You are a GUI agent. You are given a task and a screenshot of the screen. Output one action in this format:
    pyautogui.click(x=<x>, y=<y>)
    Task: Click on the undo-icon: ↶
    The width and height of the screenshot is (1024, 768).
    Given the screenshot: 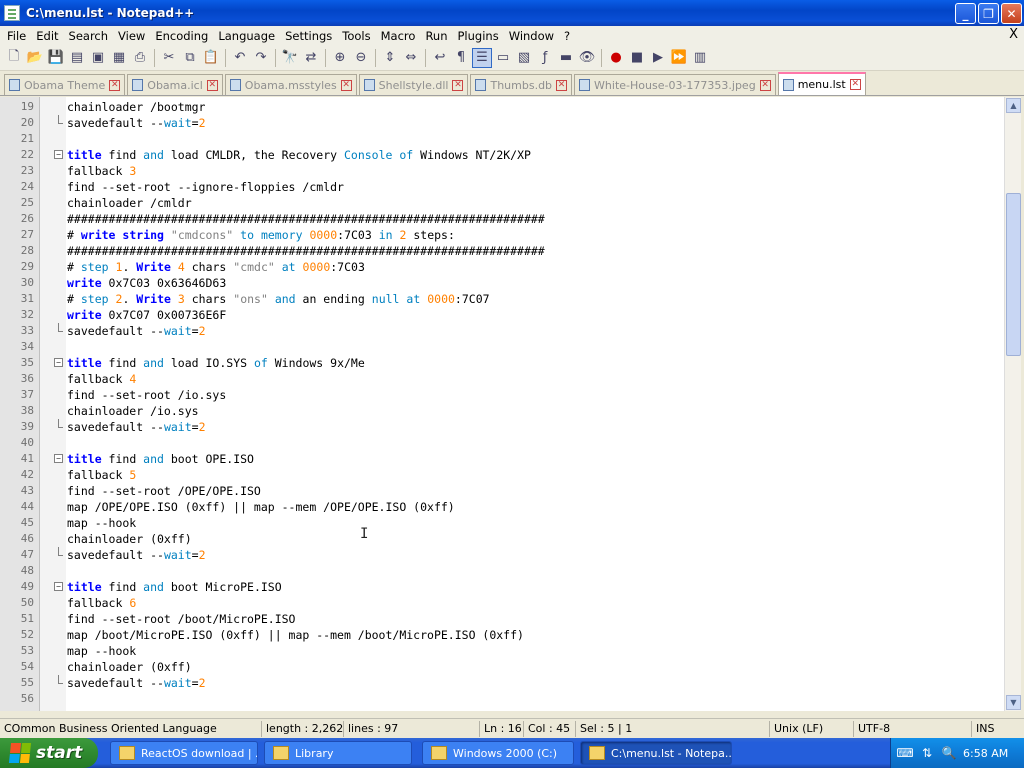 What is the action you would take?
    pyautogui.click(x=240, y=58)
    